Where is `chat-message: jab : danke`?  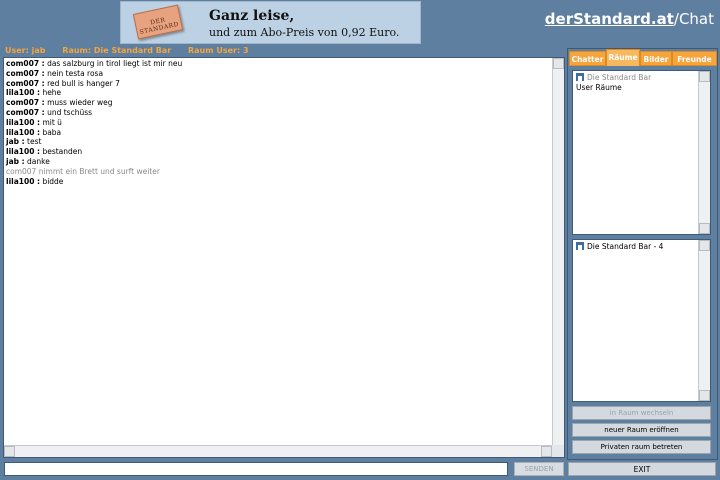 chat-message: jab : danke is located at coordinates (278, 162).